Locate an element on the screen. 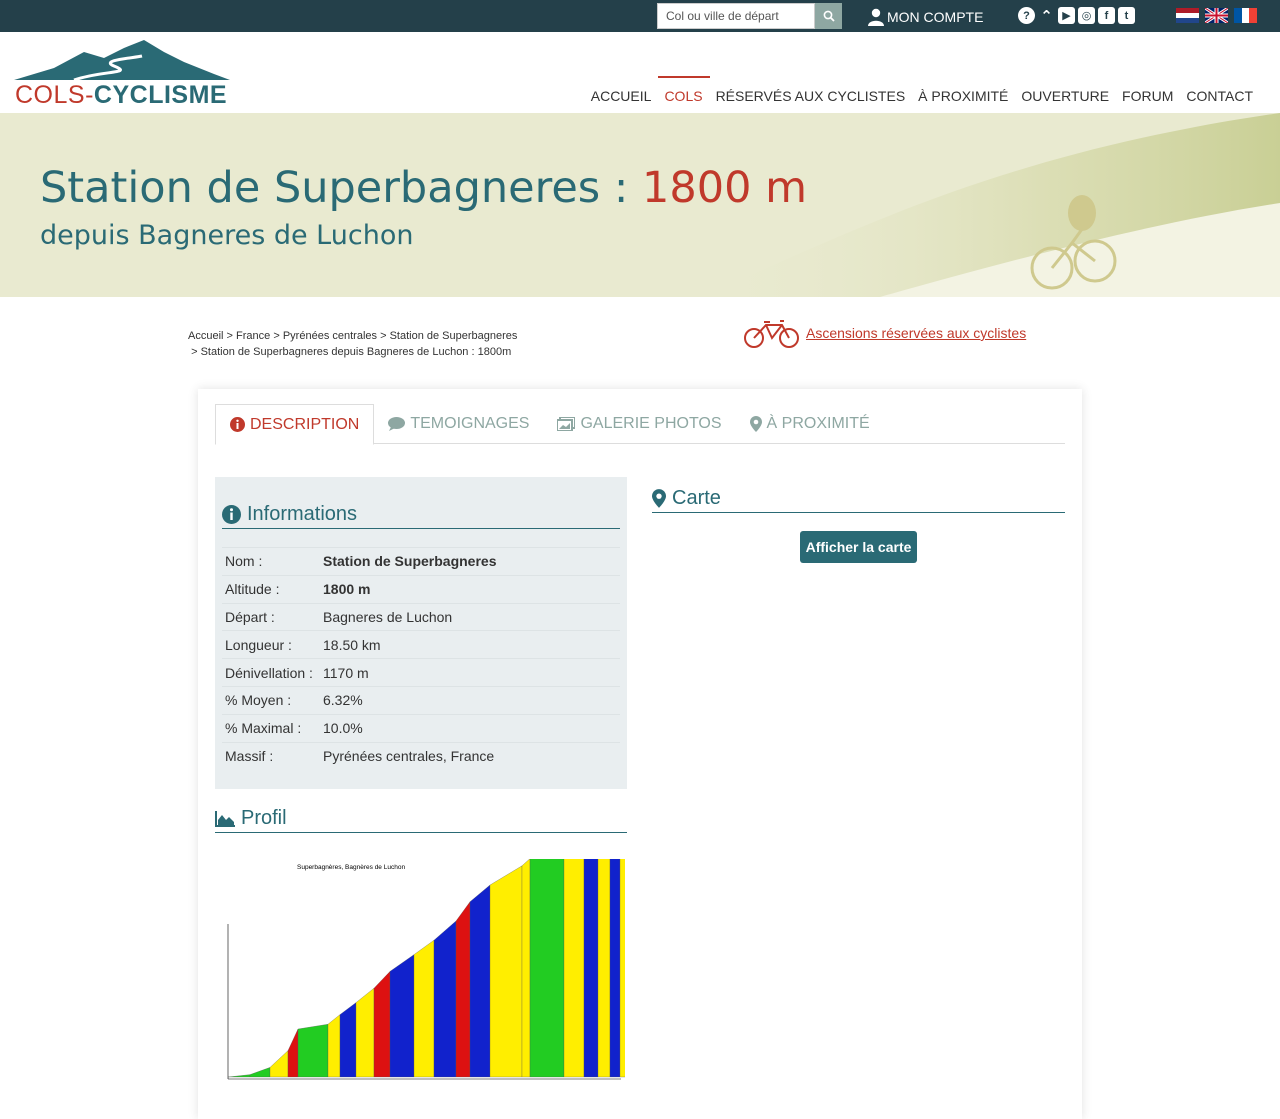 The width and height of the screenshot is (1280, 1119). logo is located at coordinates (122, 61).